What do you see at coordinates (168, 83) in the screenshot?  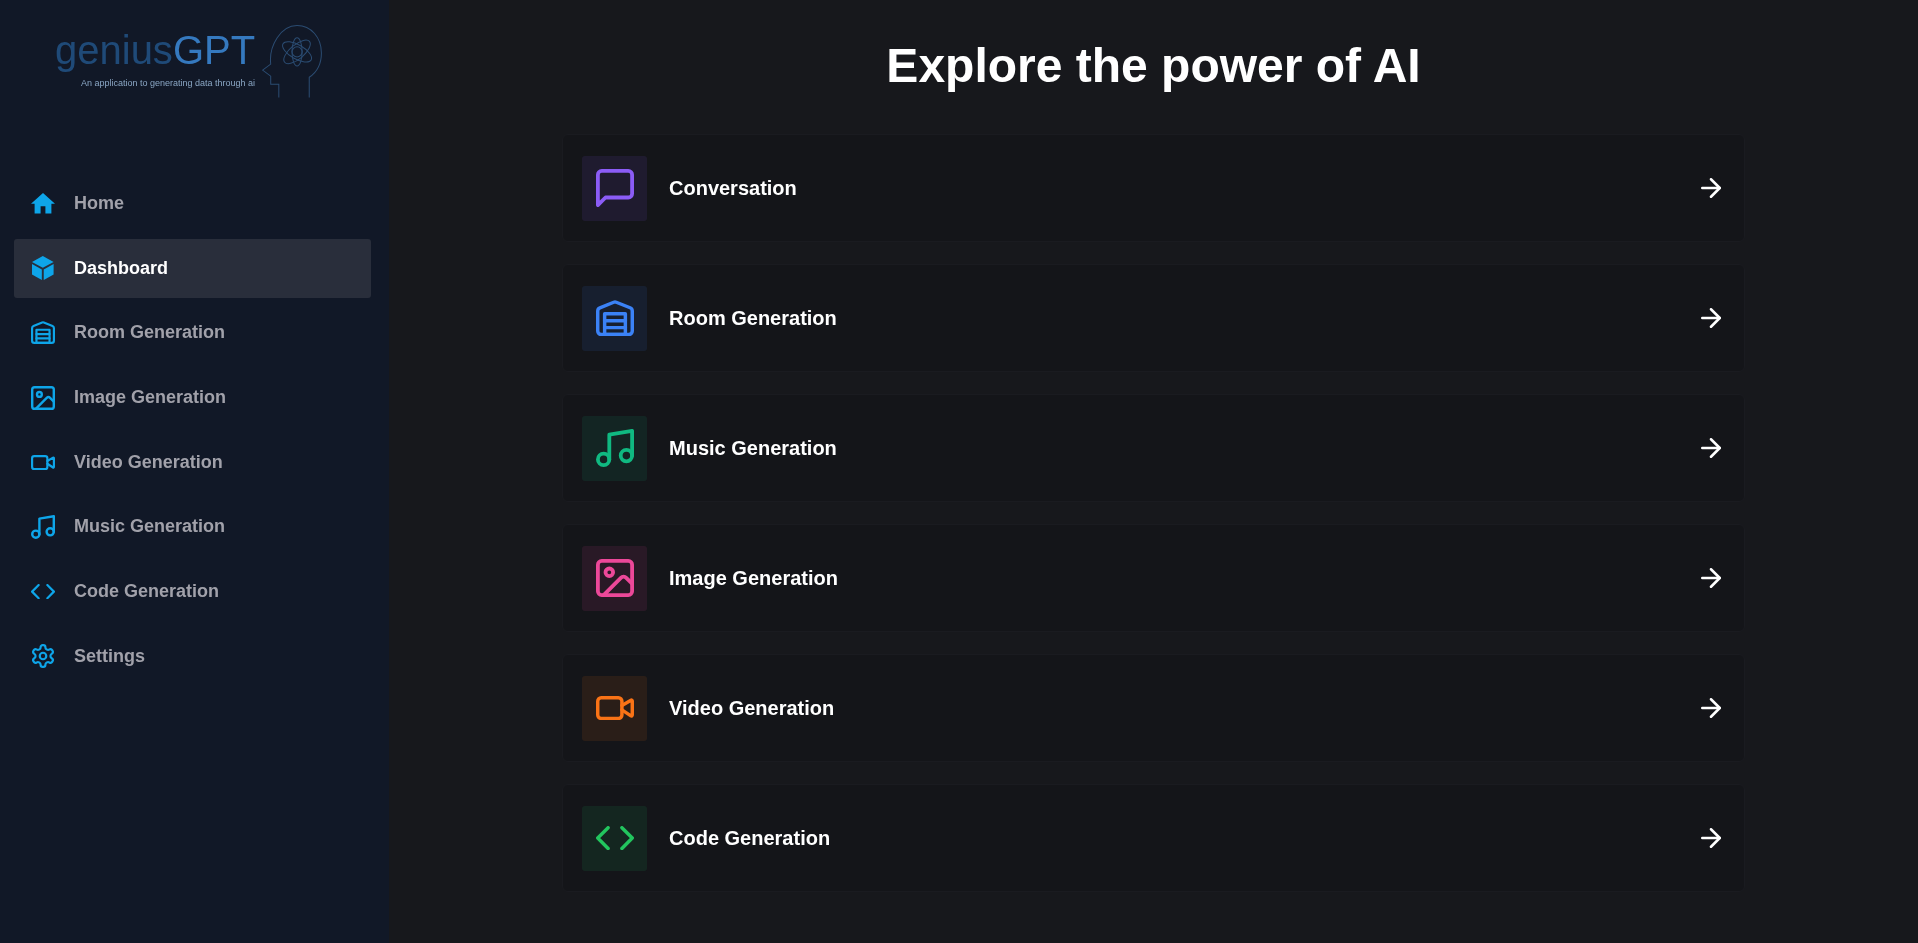 I see `logo-tagline: An application to generating data through ai` at bounding box center [168, 83].